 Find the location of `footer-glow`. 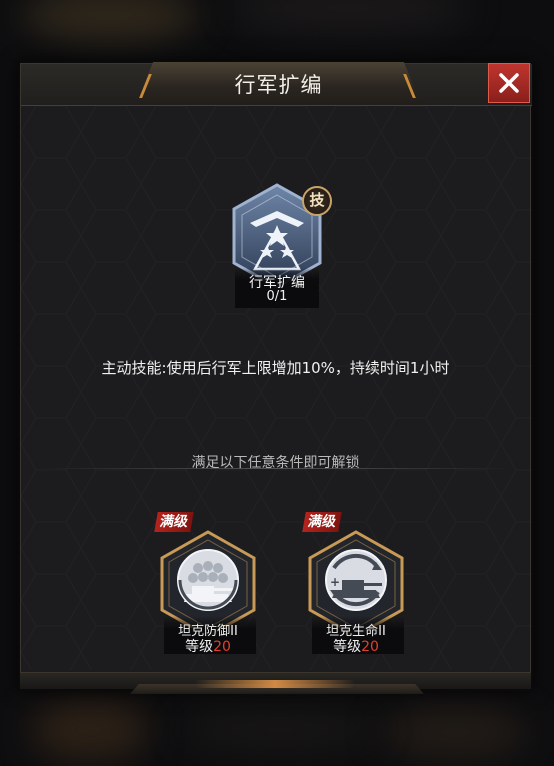

footer-glow is located at coordinates (275, 684).